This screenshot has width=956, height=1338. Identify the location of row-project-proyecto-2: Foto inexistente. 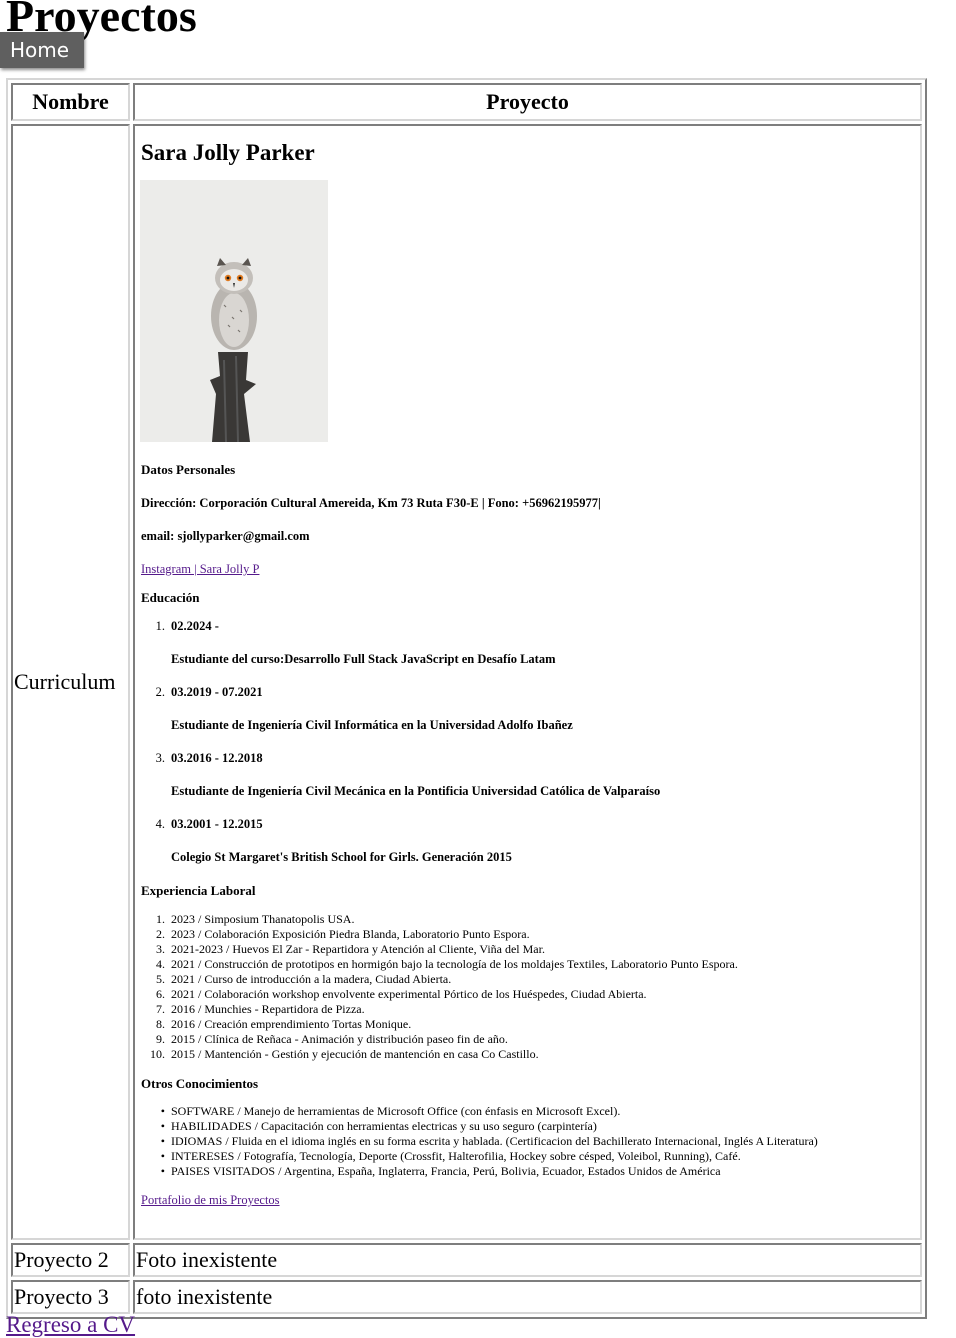
(527, 1260).